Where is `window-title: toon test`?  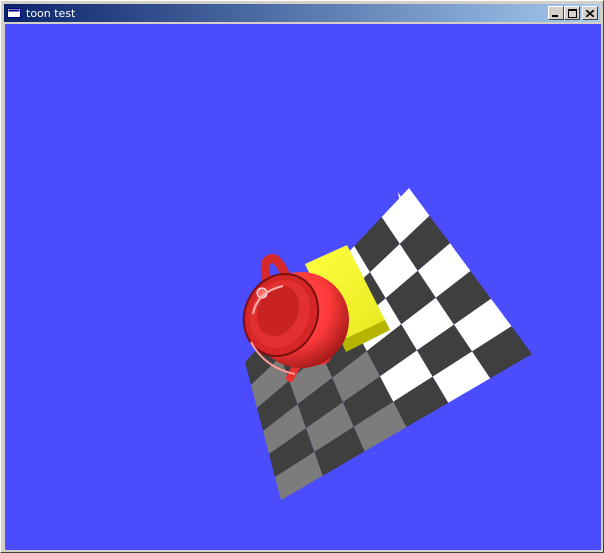 window-title: toon test is located at coordinates (51, 13).